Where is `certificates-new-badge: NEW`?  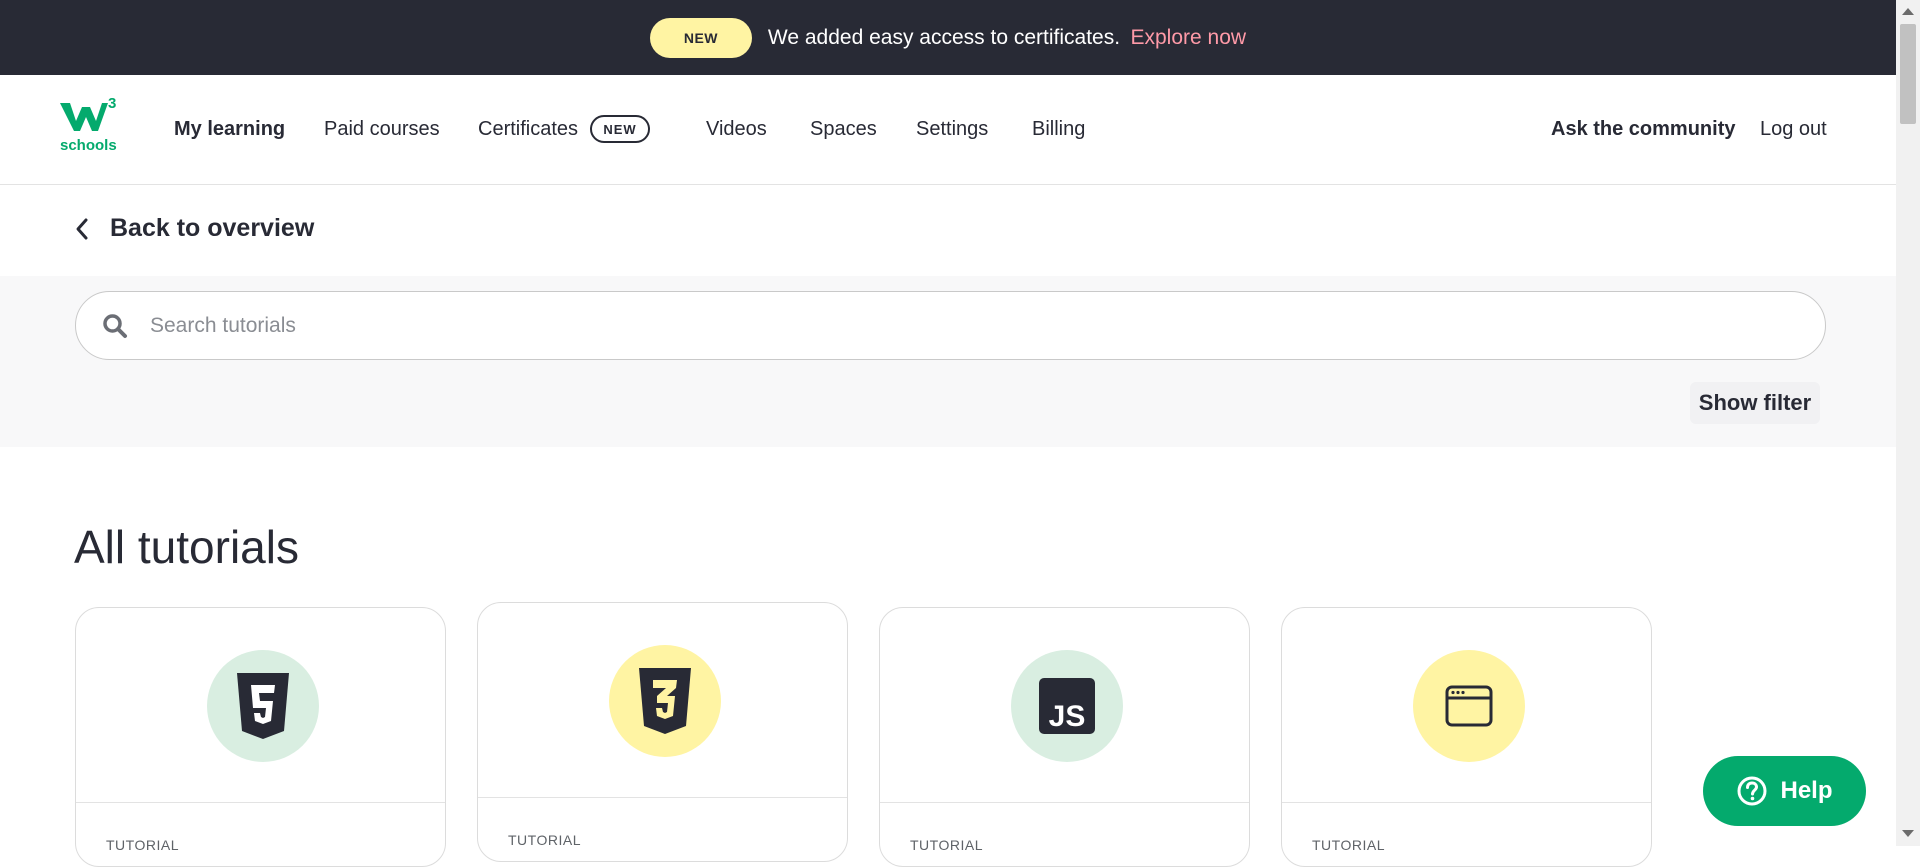
certificates-new-badge: NEW is located at coordinates (620, 129).